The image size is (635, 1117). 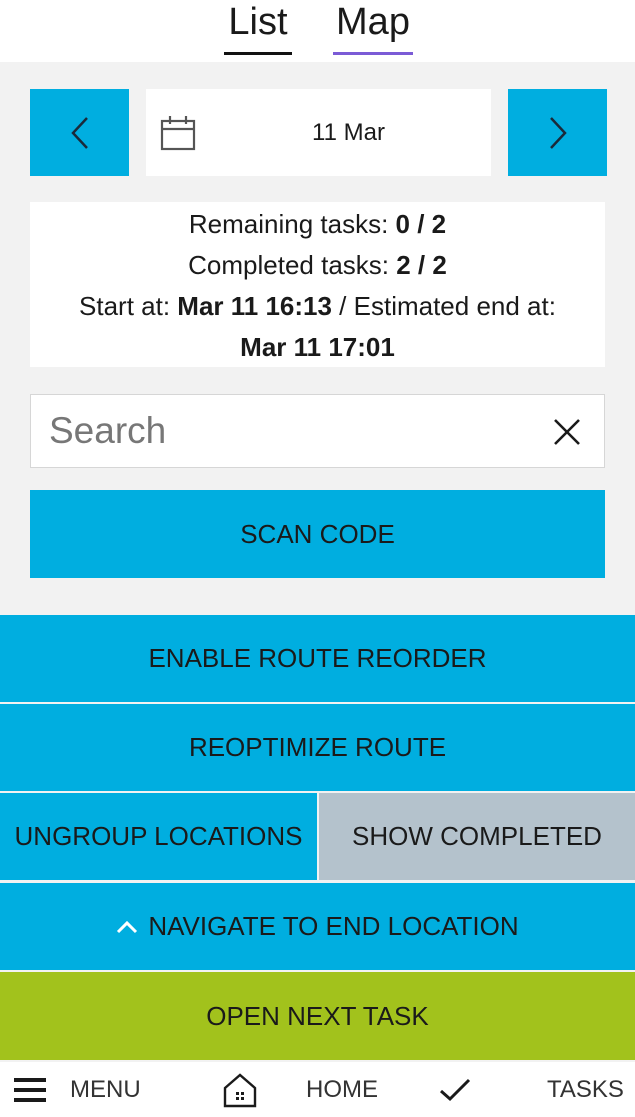 I want to click on end-value: Mar 11 17:01, so click(x=317, y=347).